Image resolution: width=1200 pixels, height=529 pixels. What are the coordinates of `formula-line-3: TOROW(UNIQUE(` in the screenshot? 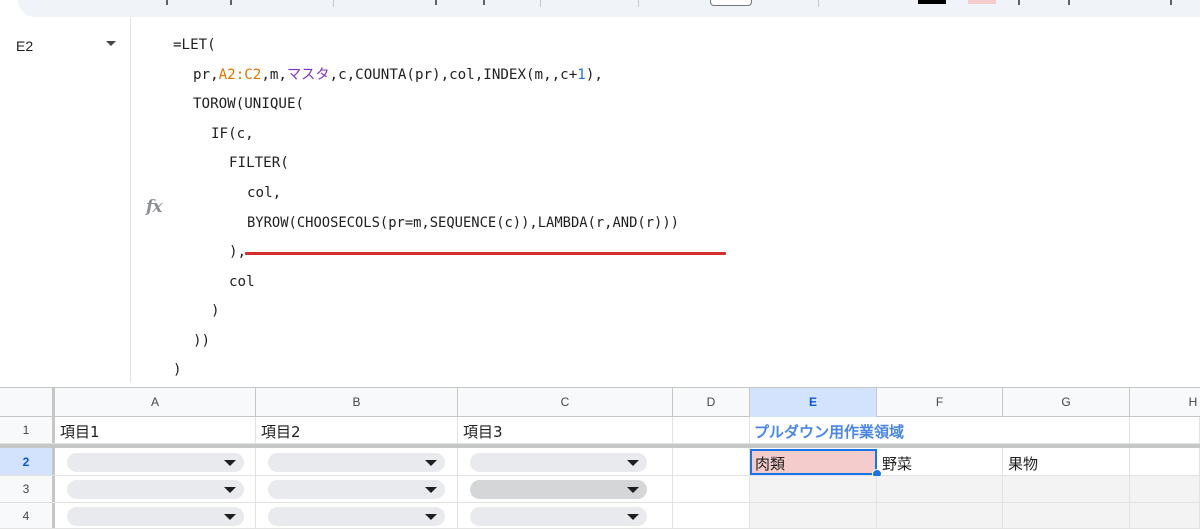 It's located at (248, 104).